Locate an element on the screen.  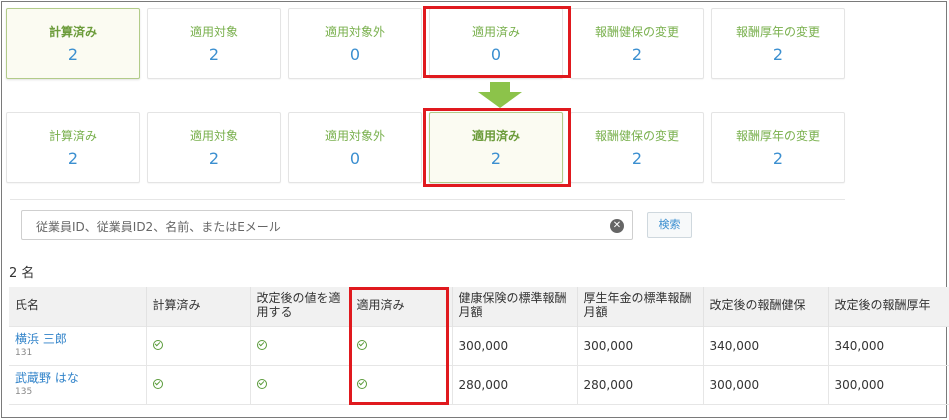
cell-revised-pension: 340,000 is located at coordinates (888, 345).